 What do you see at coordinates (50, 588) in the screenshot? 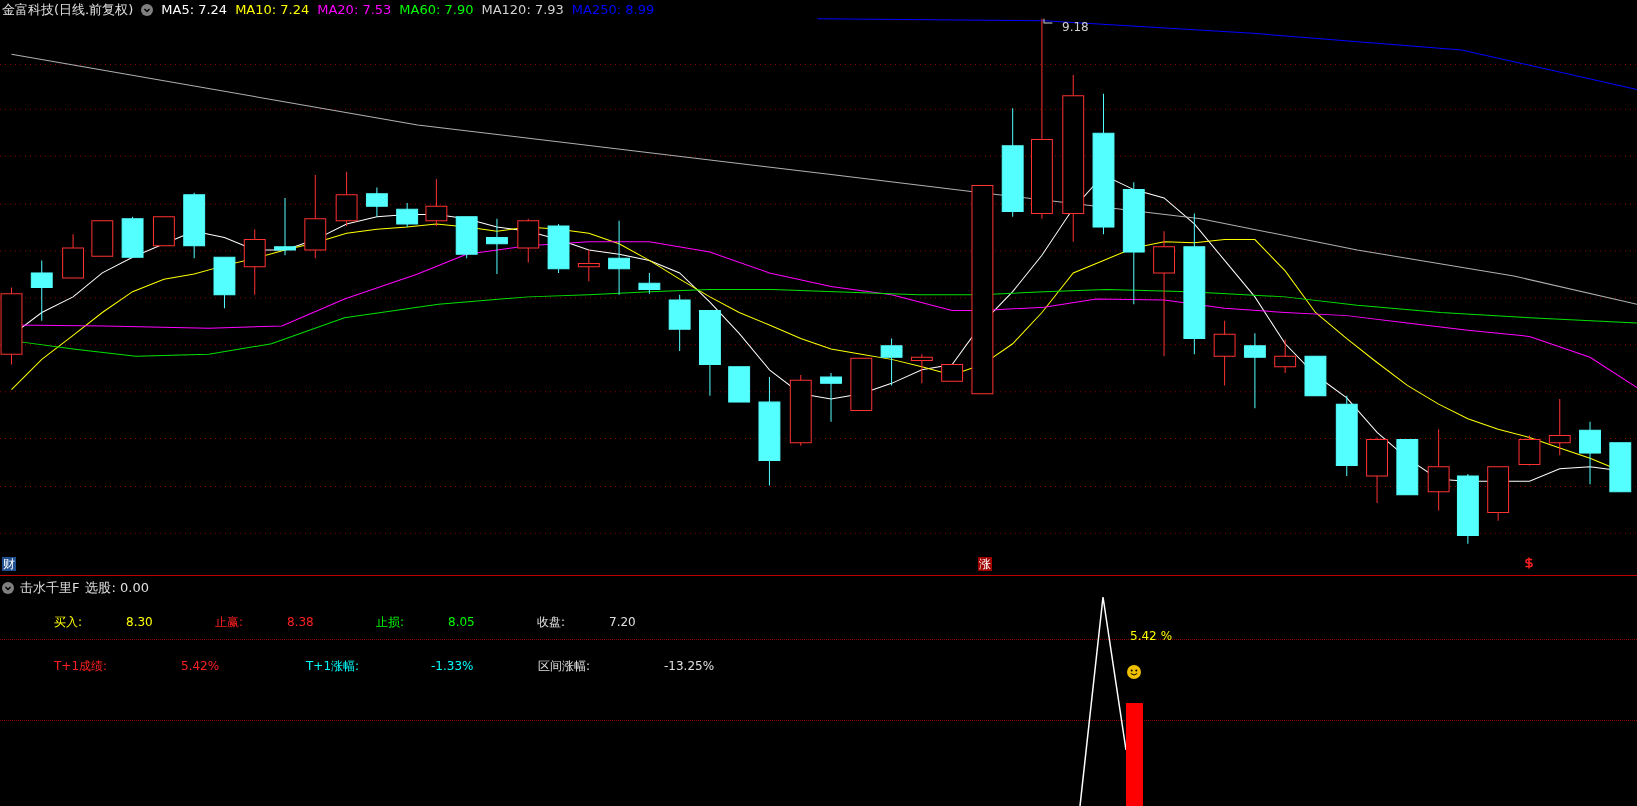
I see `indicator-name: 击水千里F` at bounding box center [50, 588].